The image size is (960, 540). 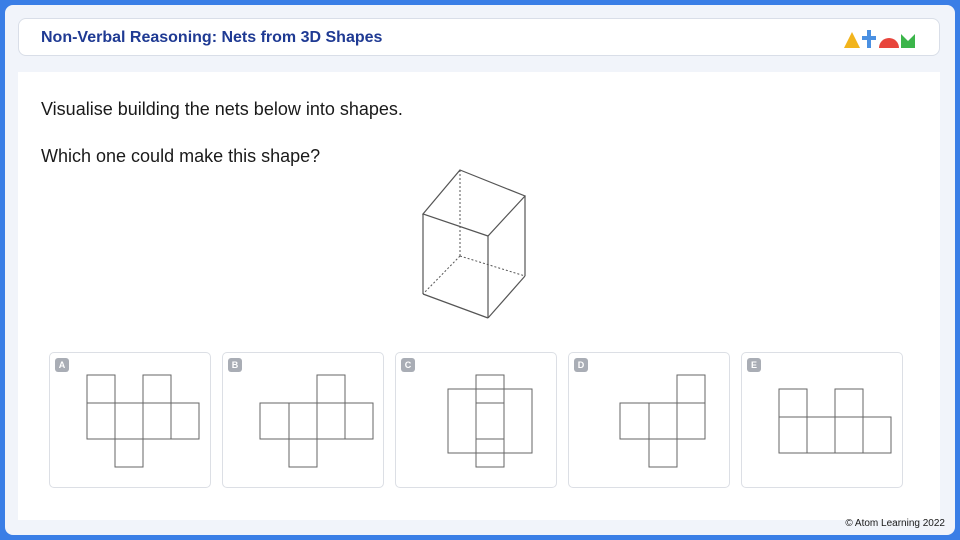 What do you see at coordinates (316, 421) in the screenshot?
I see `net-diagram-b` at bounding box center [316, 421].